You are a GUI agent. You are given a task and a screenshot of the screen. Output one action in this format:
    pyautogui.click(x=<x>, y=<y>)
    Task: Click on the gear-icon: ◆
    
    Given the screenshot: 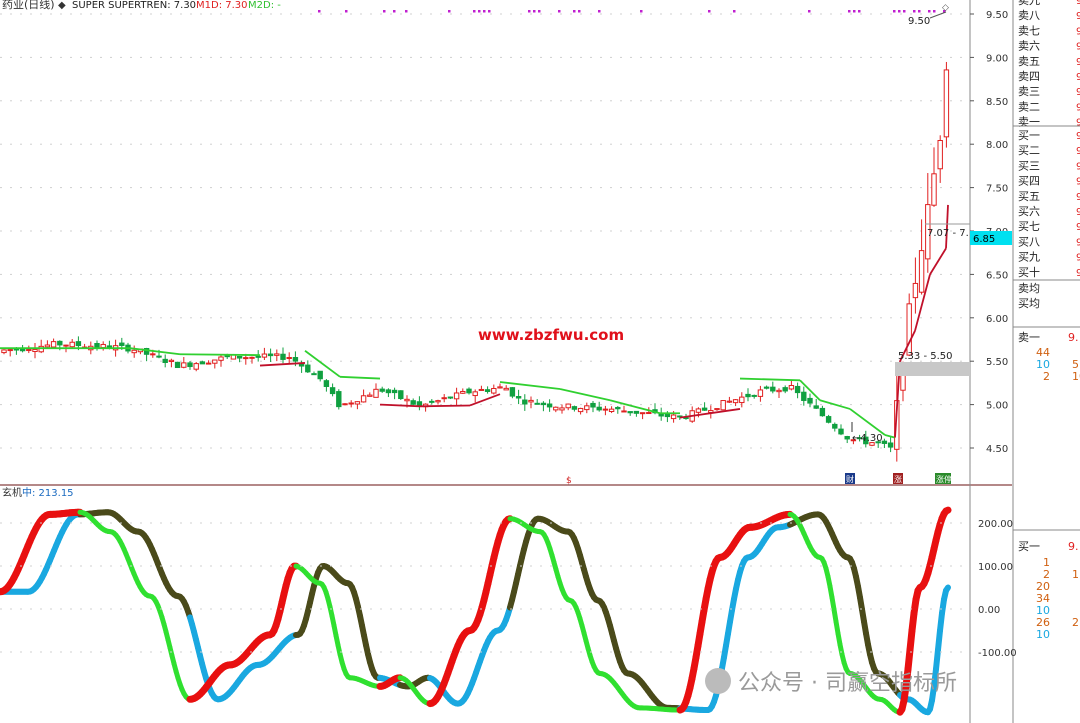 What is the action you would take?
    pyautogui.click(x=62, y=5)
    